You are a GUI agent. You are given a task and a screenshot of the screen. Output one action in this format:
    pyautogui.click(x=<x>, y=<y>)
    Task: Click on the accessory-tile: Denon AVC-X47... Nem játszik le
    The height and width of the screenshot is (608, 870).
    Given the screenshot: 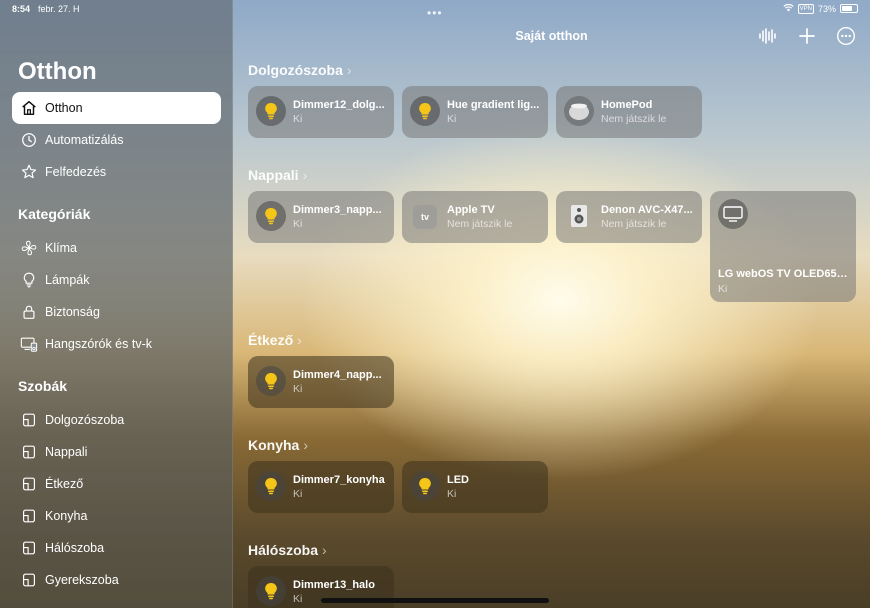 What is the action you would take?
    pyautogui.click(x=629, y=217)
    